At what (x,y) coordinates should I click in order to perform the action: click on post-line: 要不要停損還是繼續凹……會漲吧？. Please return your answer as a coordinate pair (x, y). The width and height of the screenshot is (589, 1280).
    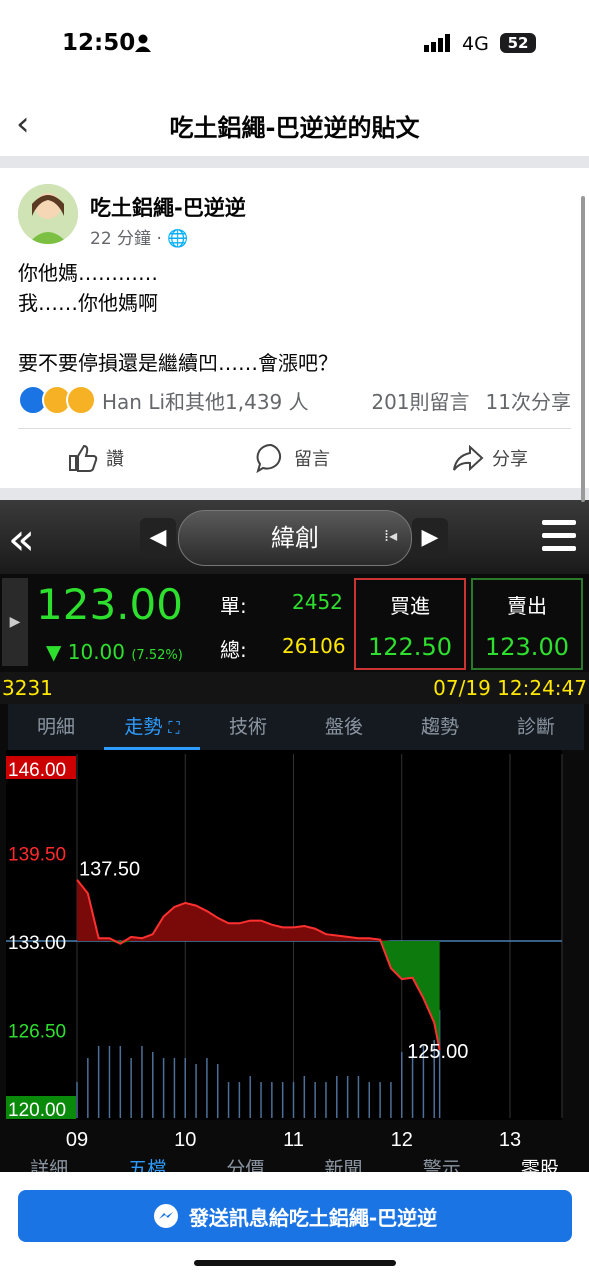
    Looking at the image, I should click on (178, 363).